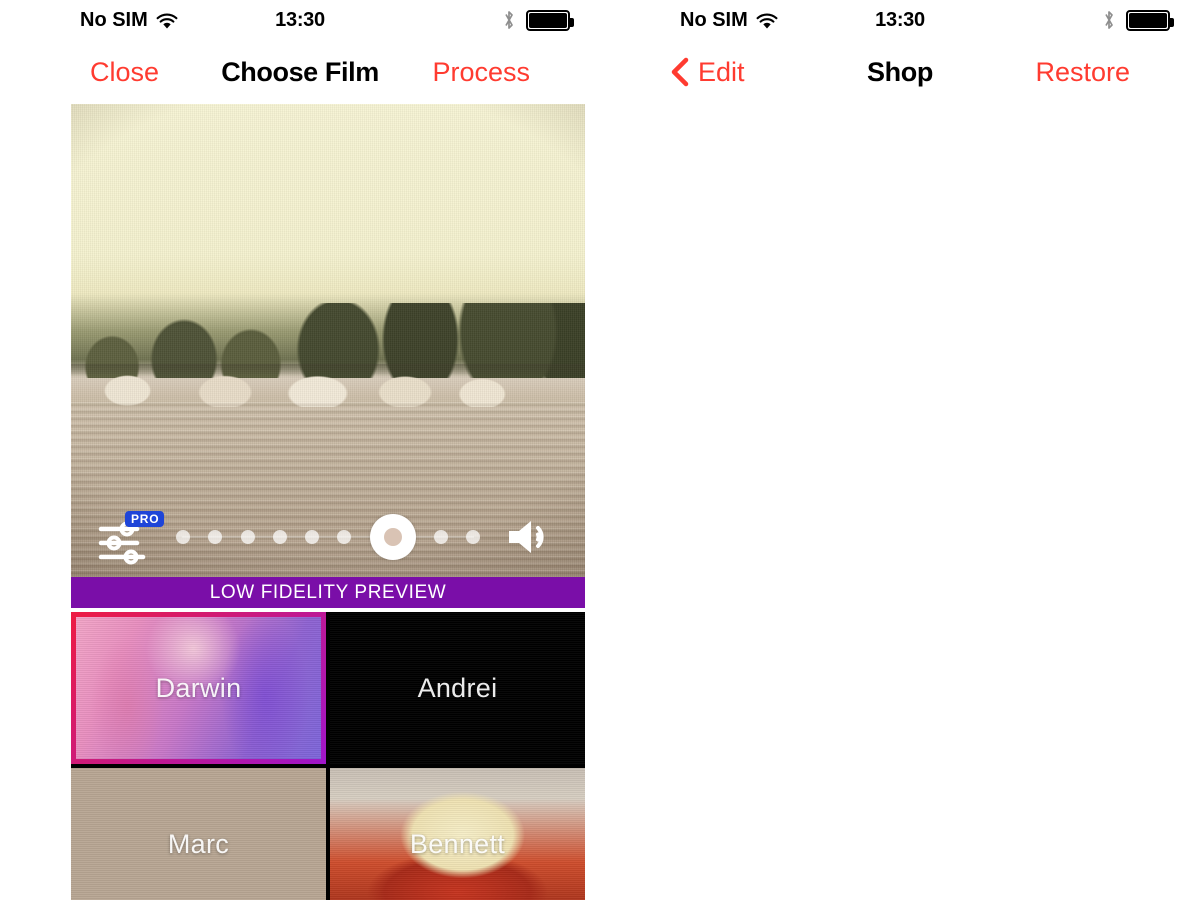 Image resolution: width=1200 pixels, height=900 pixels. I want to click on speaker-icon, so click(526, 537).